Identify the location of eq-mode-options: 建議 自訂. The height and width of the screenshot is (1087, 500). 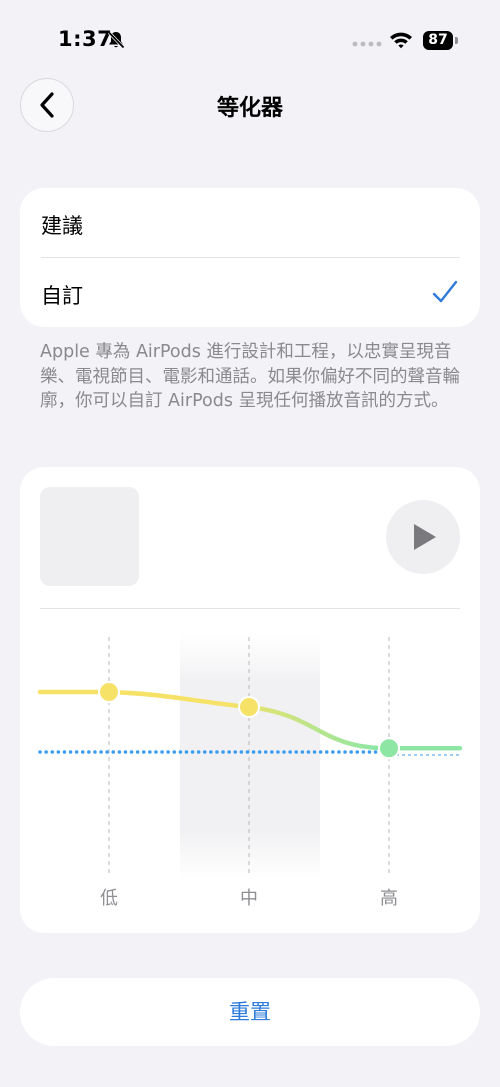
(250, 257).